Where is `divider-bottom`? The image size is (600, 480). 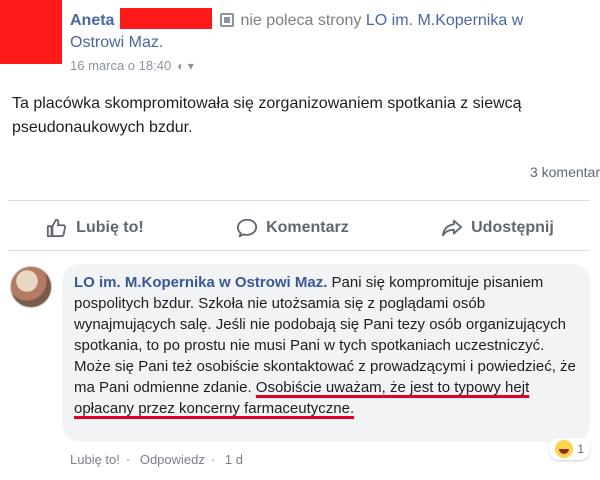
divider-bottom is located at coordinates (299, 250).